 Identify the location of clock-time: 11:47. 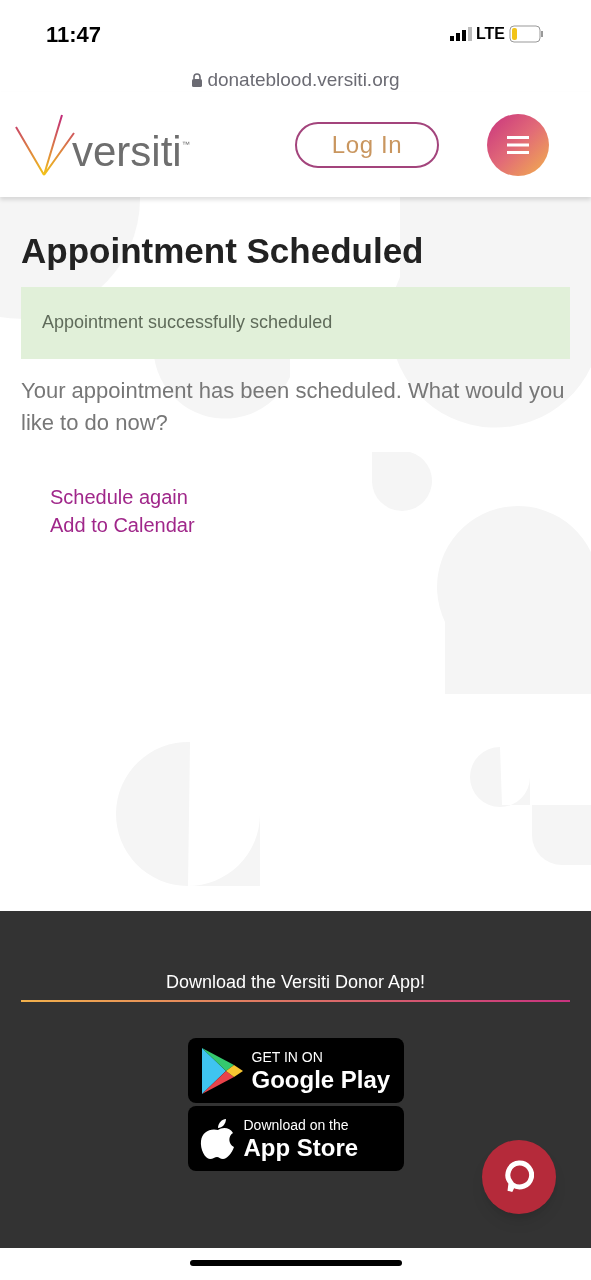
(74, 34).